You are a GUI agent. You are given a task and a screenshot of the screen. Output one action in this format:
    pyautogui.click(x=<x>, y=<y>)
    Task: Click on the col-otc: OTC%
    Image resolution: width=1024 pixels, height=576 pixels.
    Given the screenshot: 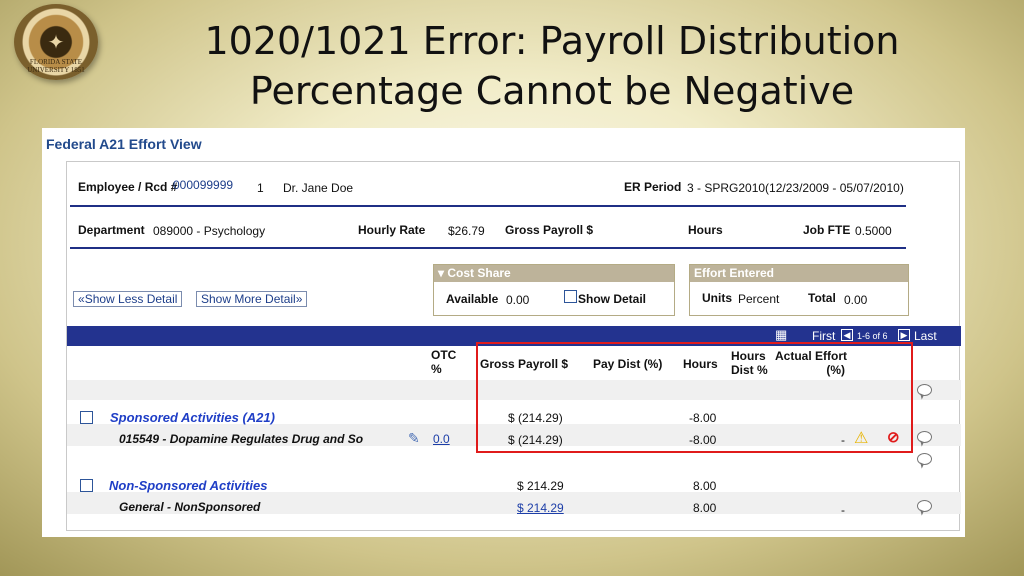 What is the action you would take?
    pyautogui.click(x=444, y=362)
    